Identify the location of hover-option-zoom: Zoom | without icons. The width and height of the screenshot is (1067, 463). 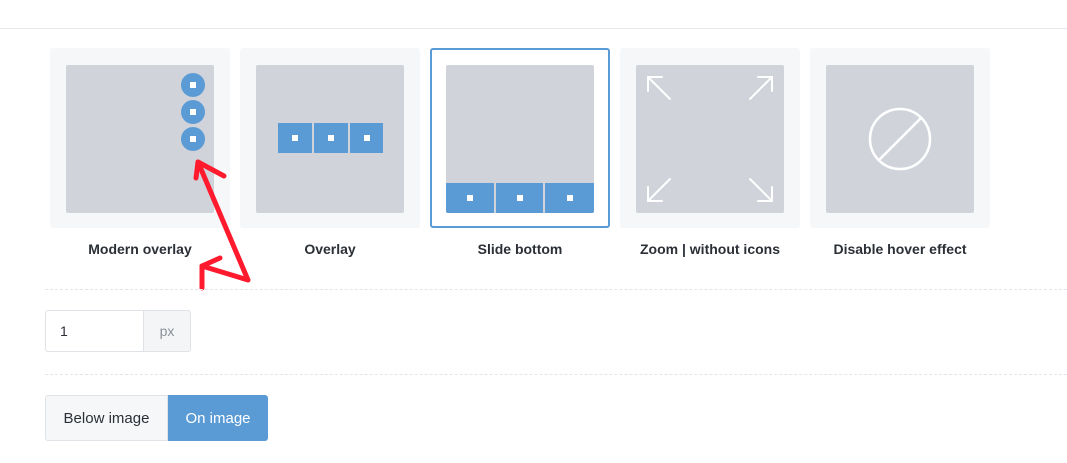
(710, 152).